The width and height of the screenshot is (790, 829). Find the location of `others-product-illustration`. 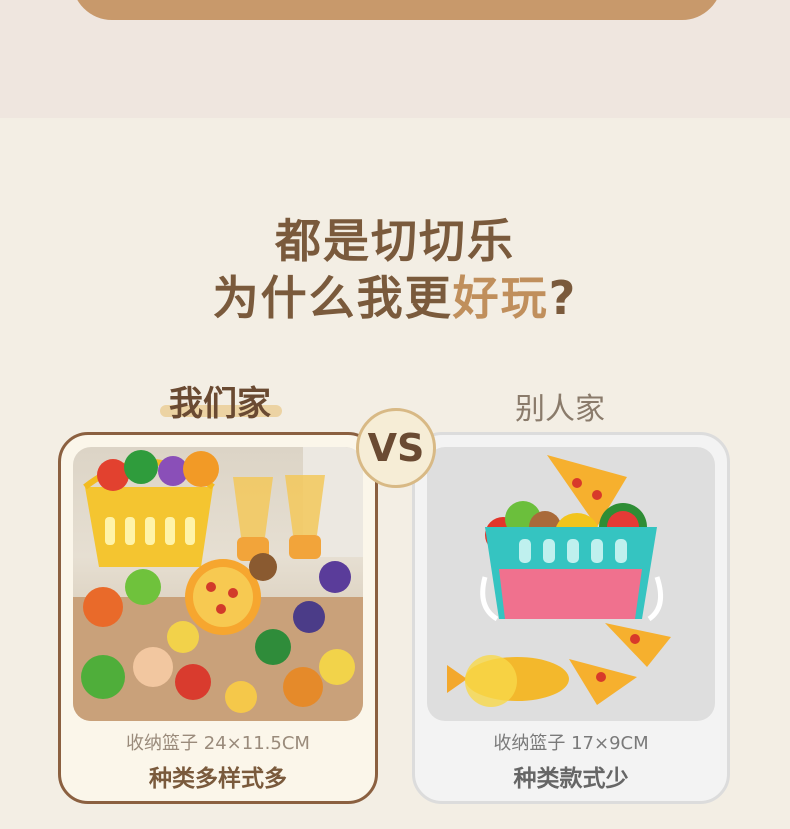

others-product-illustration is located at coordinates (559, 581).